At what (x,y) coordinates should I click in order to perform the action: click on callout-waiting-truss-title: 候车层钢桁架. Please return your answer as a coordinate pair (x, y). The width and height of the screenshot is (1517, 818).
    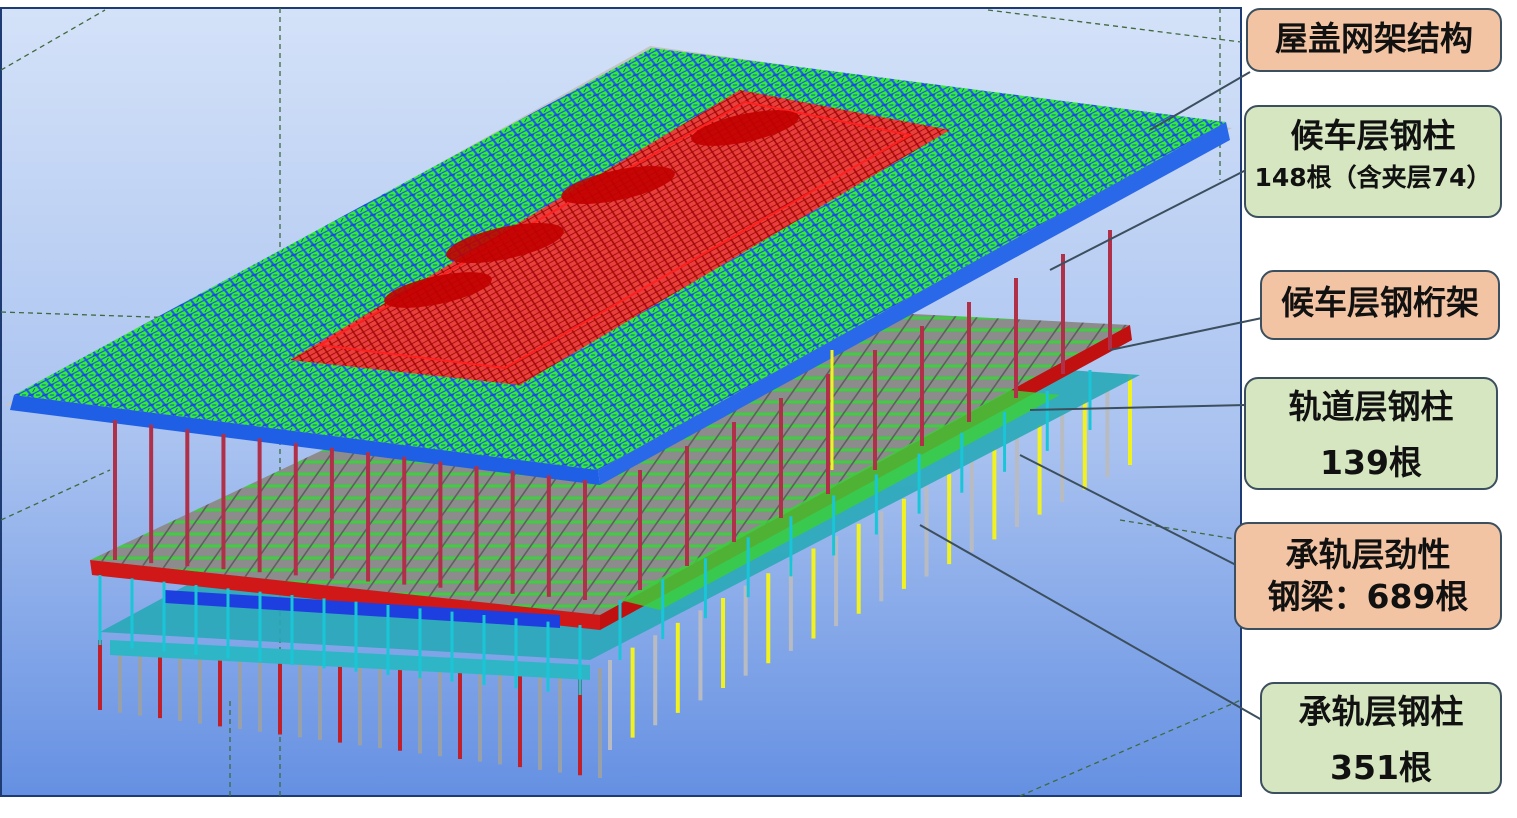
    Looking at the image, I should click on (1380, 302).